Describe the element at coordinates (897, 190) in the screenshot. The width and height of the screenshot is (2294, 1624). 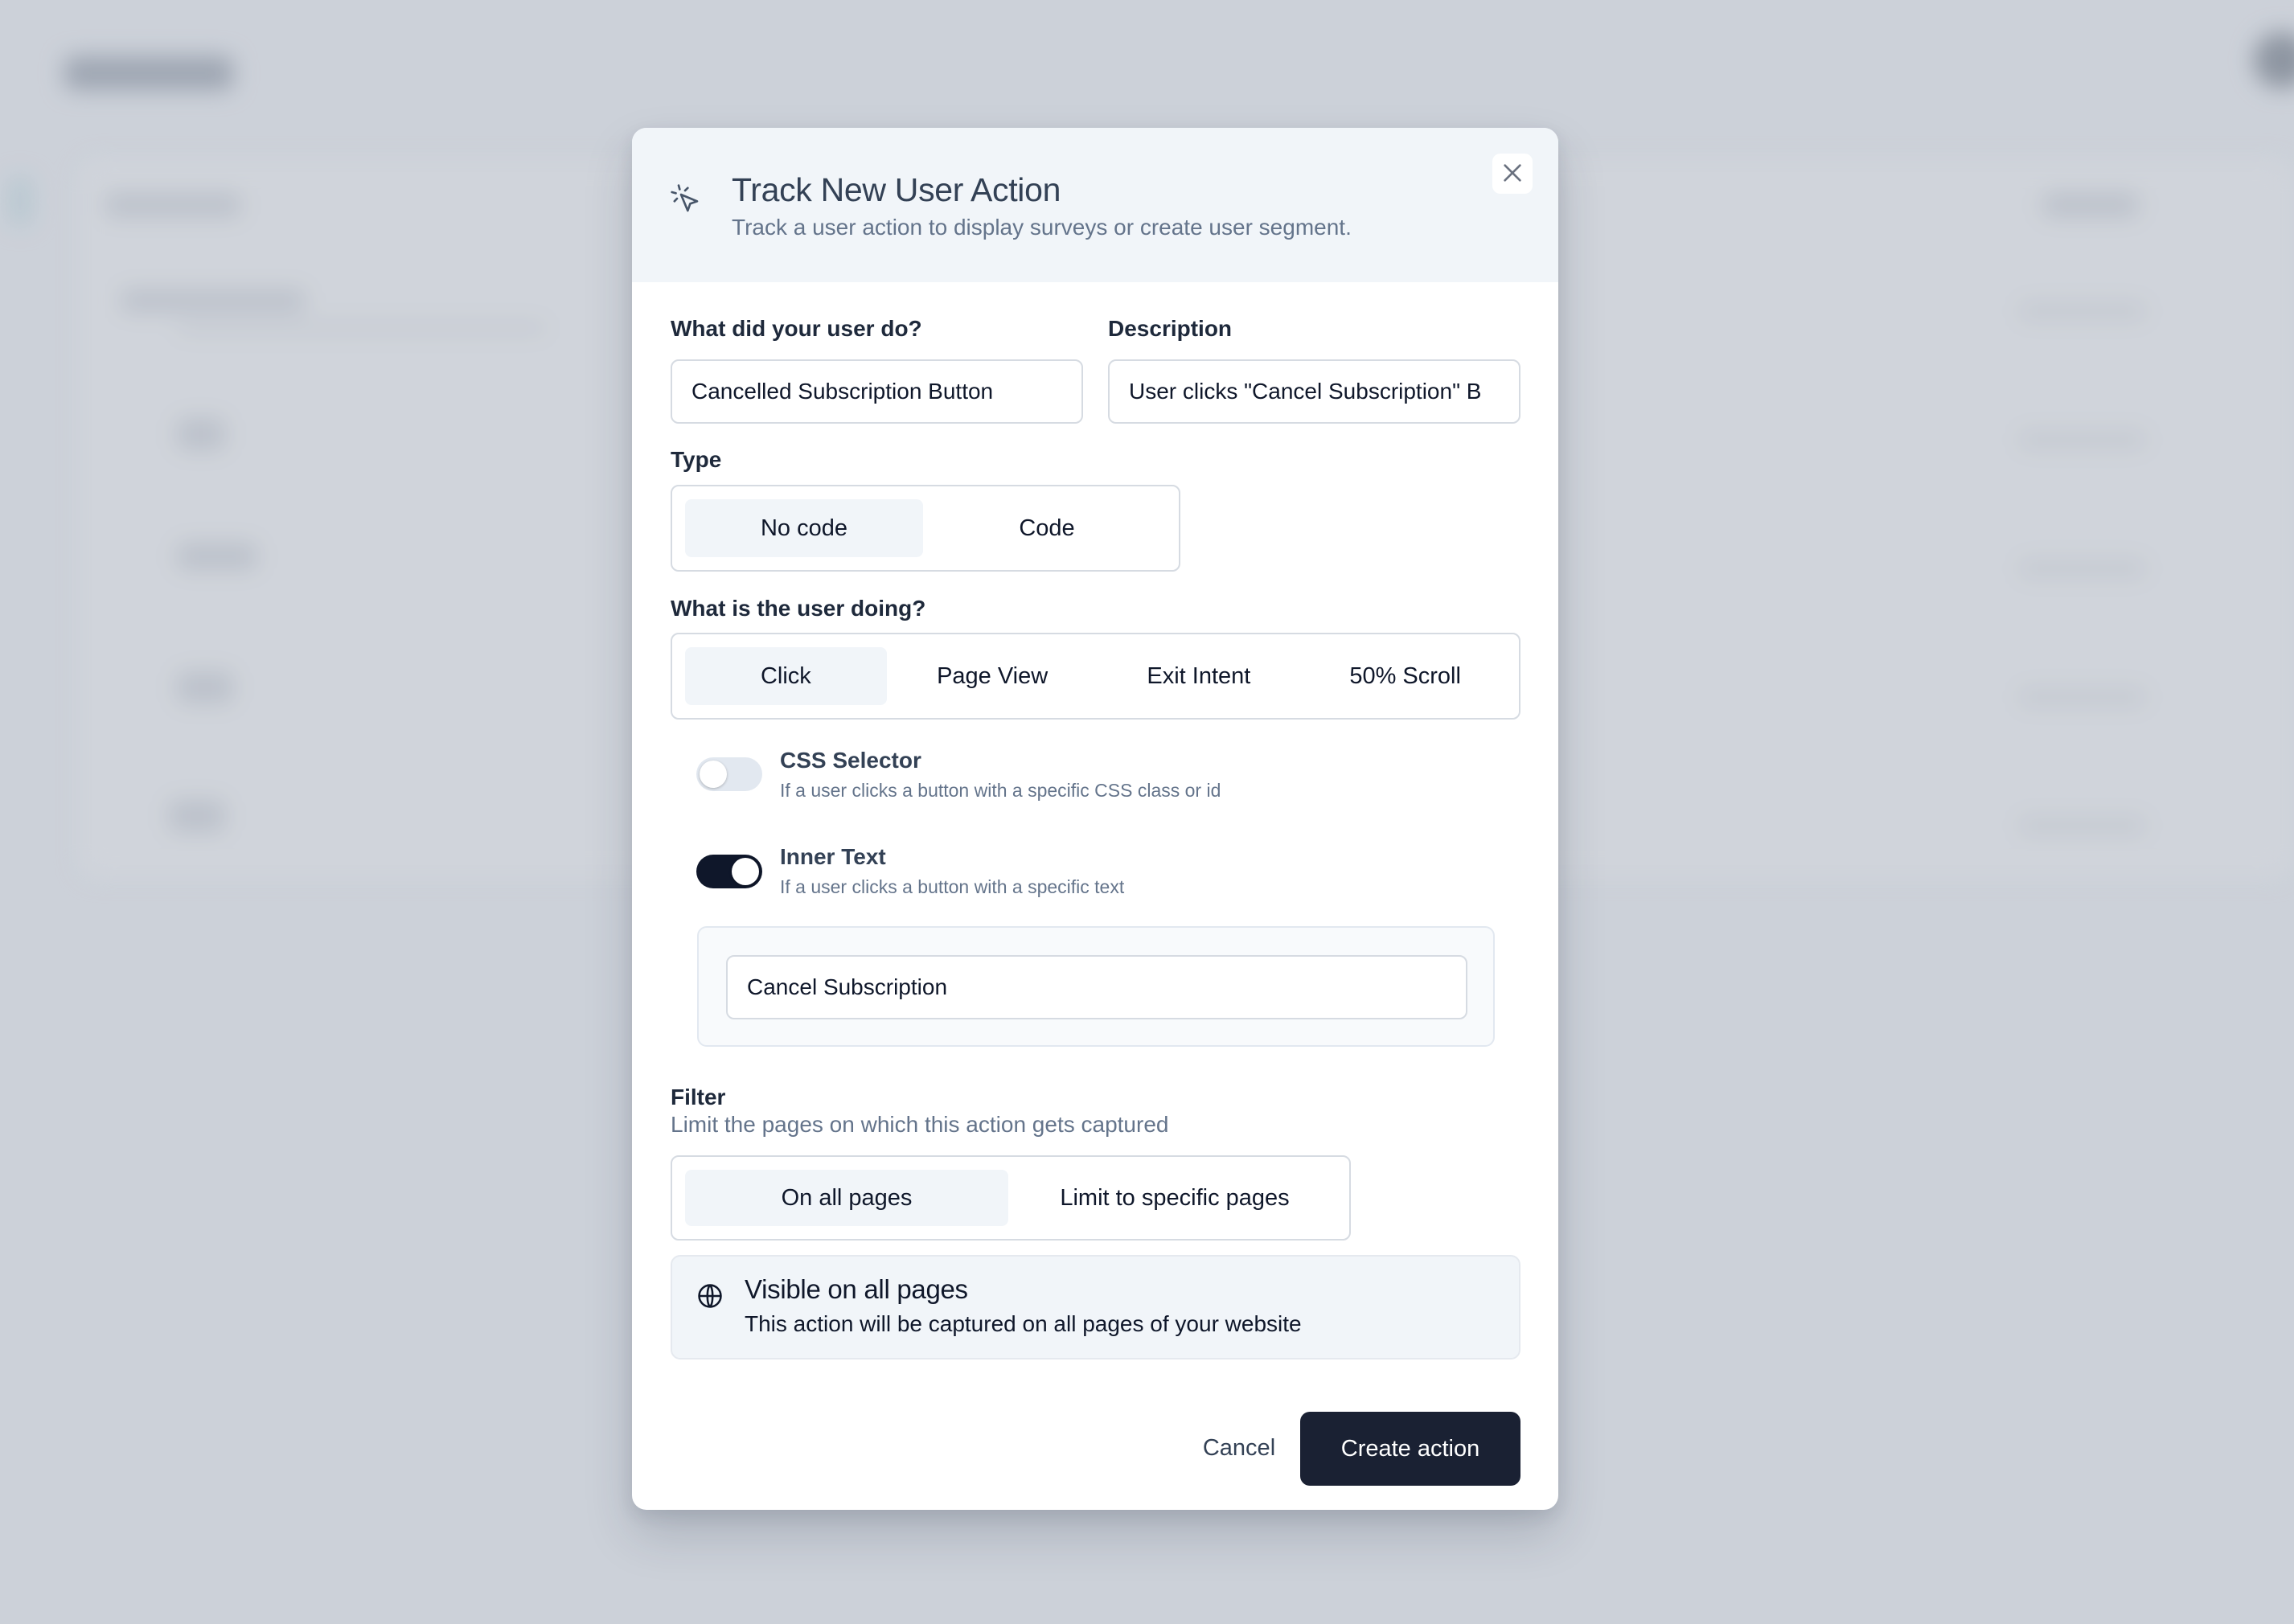
I see `modal-title: Track New User Action` at that location.